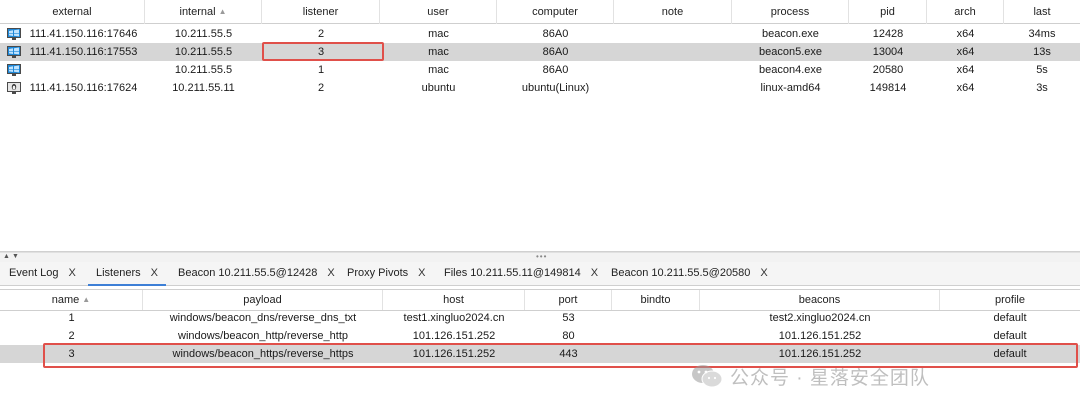  I want to click on cell-last: 5s, so click(1042, 70).